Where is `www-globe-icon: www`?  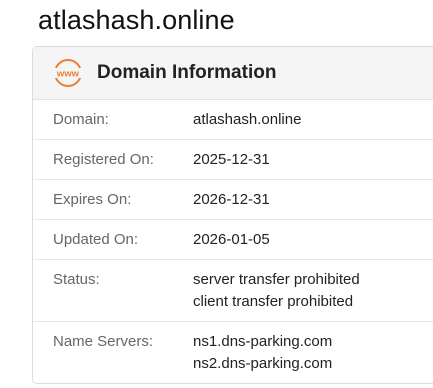
www-globe-icon: www is located at coordinates (68, 73).